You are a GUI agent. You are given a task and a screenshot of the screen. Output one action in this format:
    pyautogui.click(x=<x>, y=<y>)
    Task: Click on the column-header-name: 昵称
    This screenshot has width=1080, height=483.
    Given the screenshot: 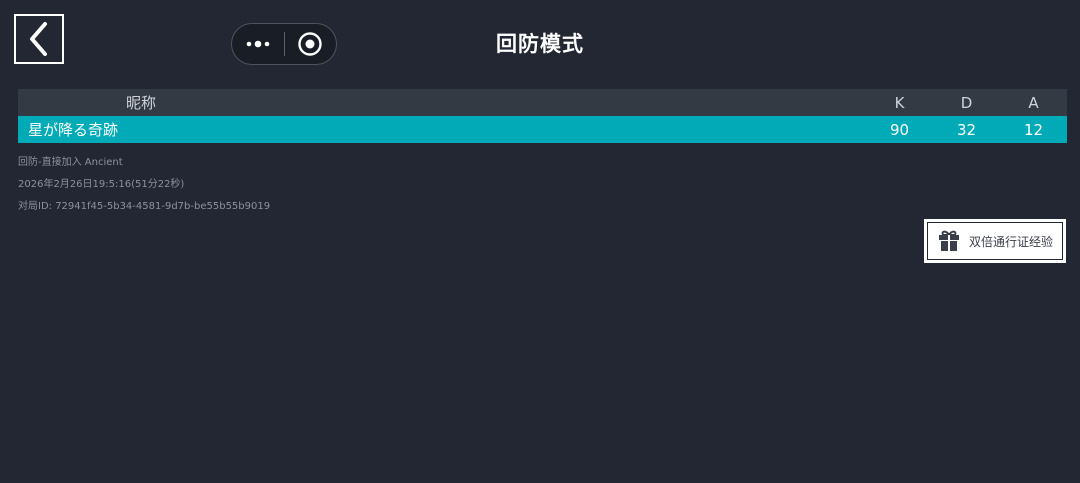 What is the action you would take?
    pyautogui.click(x=141, y=103)
    